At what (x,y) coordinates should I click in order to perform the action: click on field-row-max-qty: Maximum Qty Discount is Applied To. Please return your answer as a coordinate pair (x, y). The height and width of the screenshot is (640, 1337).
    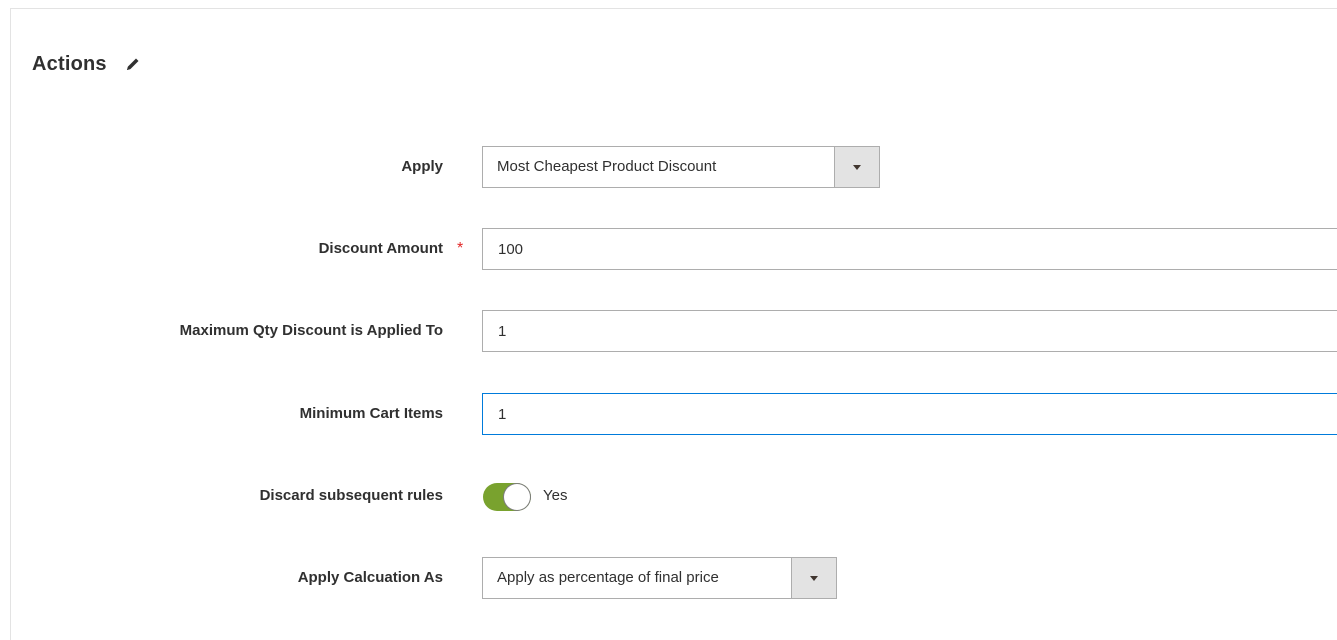
    Looking at the image, I should click on (668, 331).